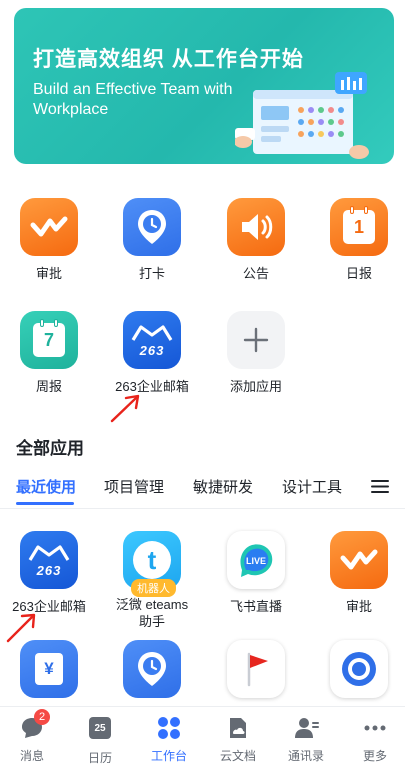 This screenshot has width=405, height=774. I want to click on app-eteams: t 机器人 泛微 eteams 助手, so click(152, 580).